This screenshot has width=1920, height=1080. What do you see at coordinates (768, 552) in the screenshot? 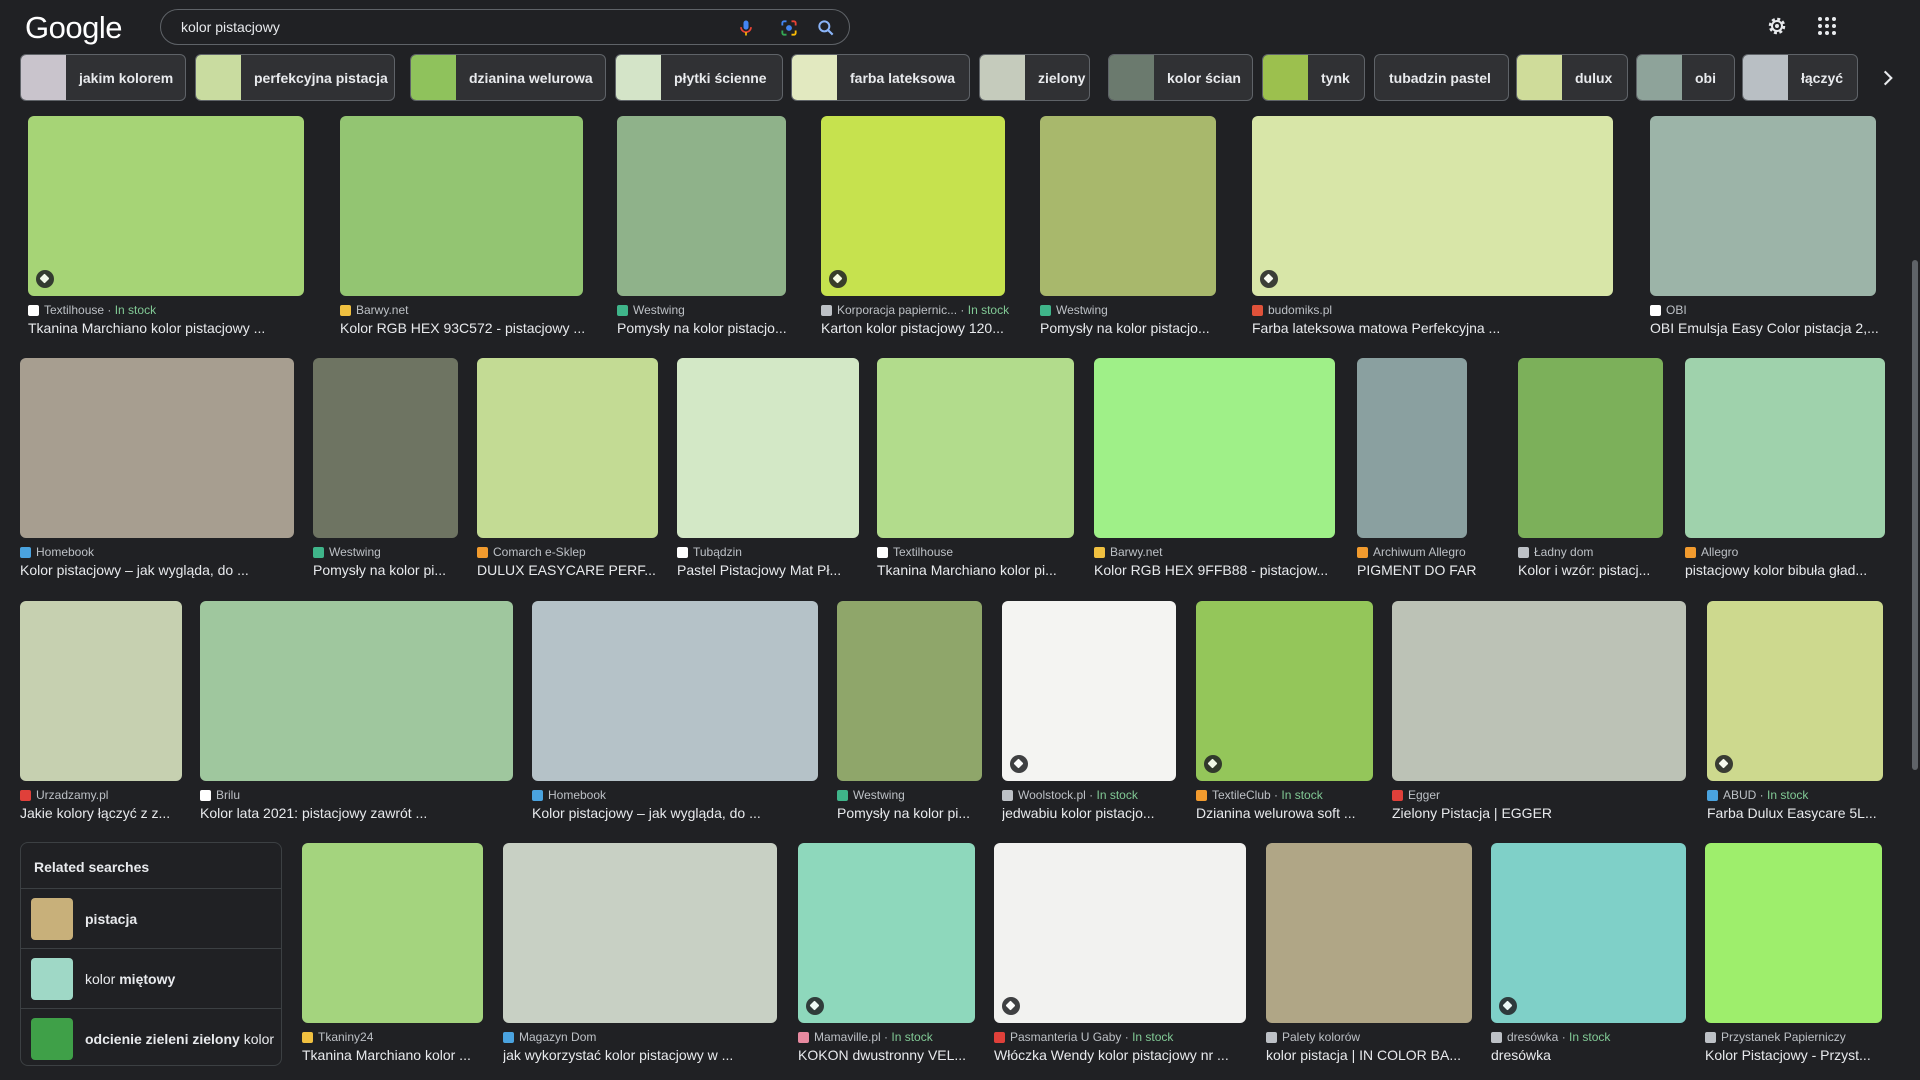
I see `result-source: Tubądzin` at bounding box center [768, 552].